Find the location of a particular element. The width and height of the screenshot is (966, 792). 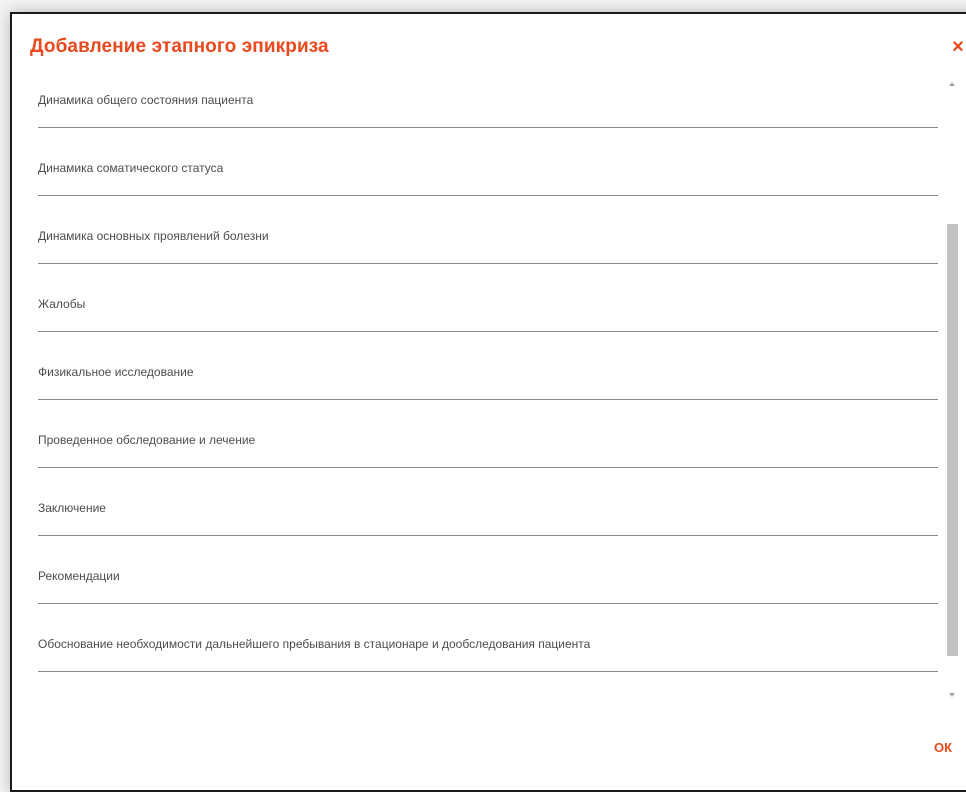

vertical-scrollbar is located at coordinates (952, 389).